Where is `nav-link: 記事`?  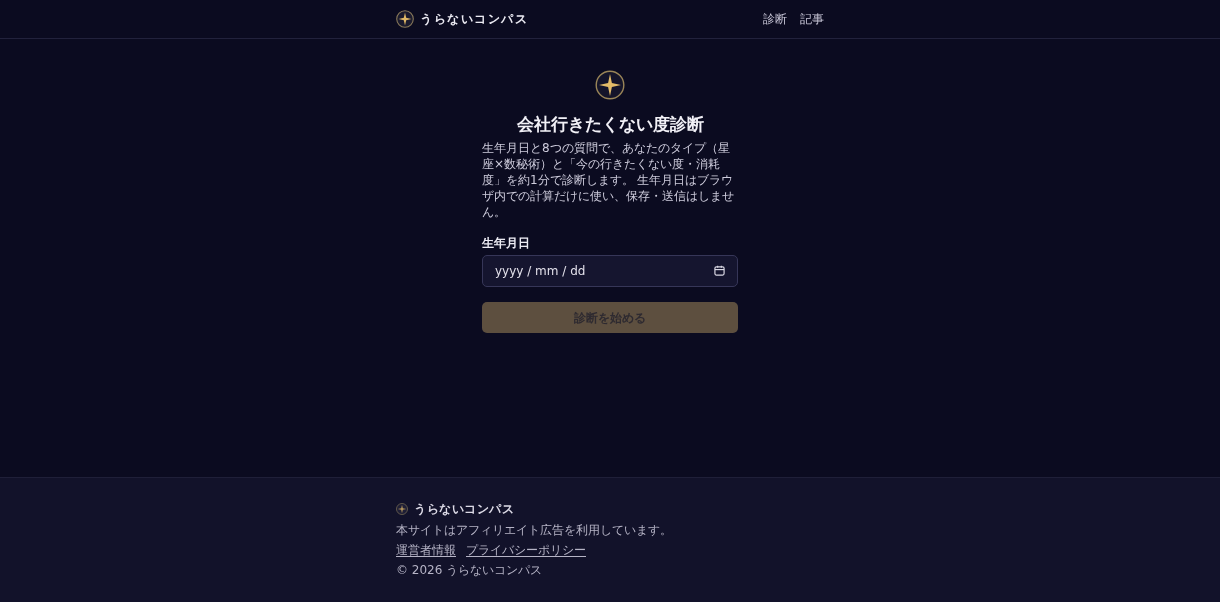
nav-link: 記事 is located at coordinates (812, 19).